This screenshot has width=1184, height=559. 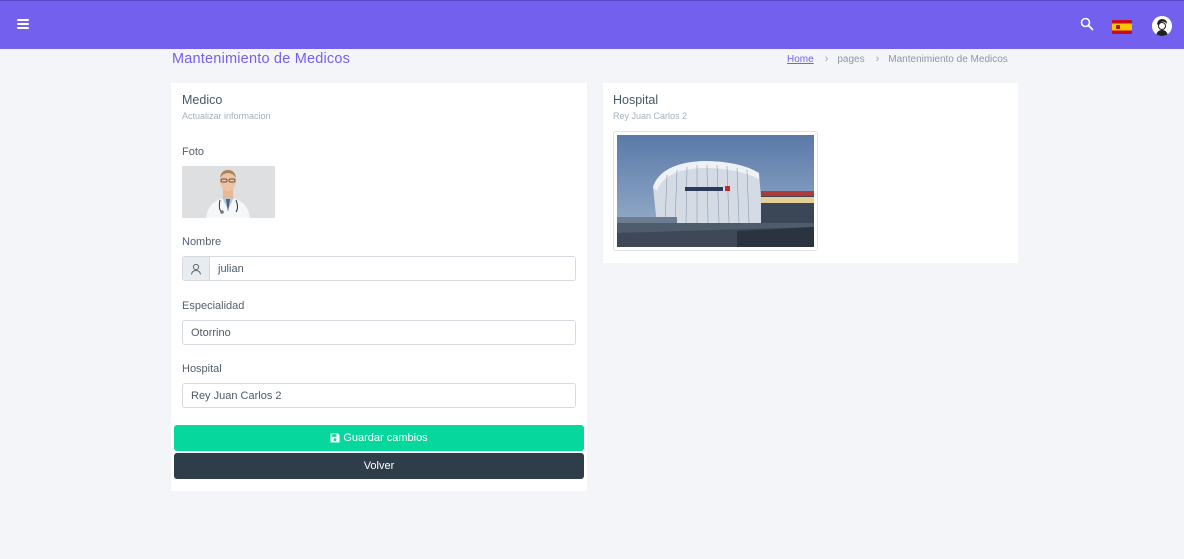 What do you see at coordinates (379, 332) in the screenshot?
I see `especialidad-input: Otorrino` at bounding box center [379, 332].